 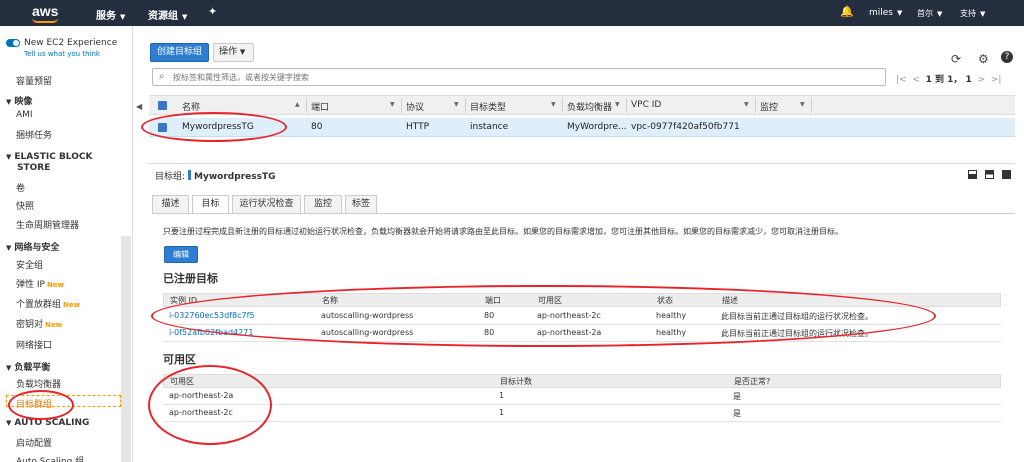 I want to click on sidebar-item: 弹性 IP New, so click(x=40, y=283).